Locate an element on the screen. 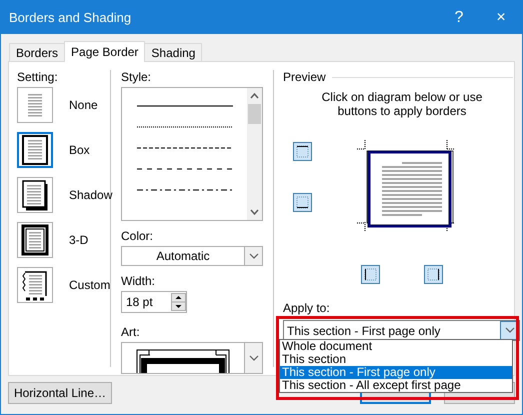 Image resolution: width=523 pixels, height=415 pixels. scroll-thumb is located at coordinates (254, 114).